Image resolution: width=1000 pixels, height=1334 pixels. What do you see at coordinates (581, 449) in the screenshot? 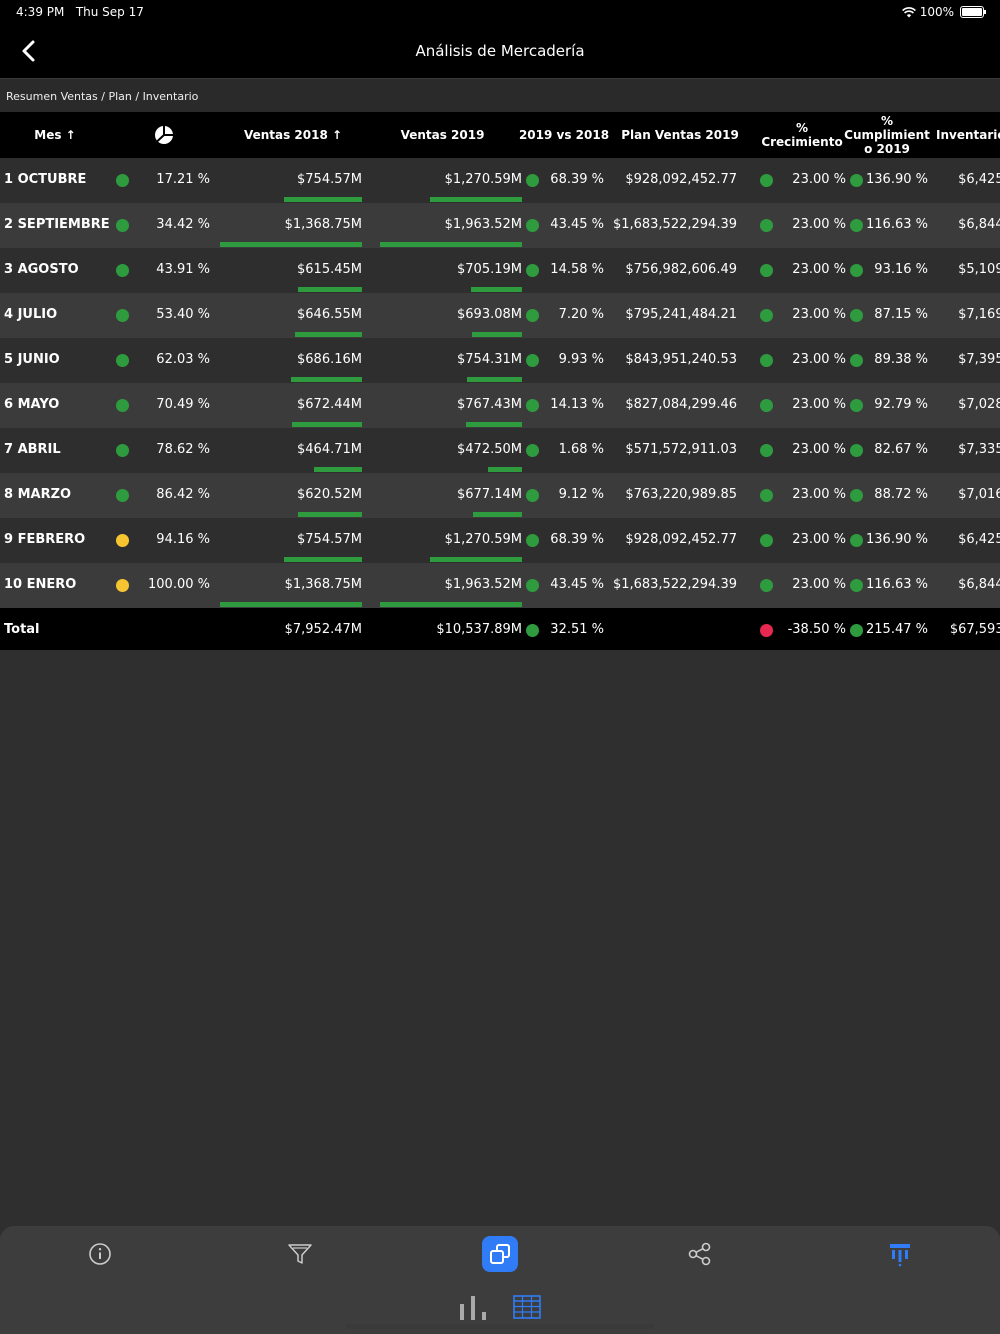
I see `row-2019-vs-2018: 1.68 %` at bounding box center [581, 449].